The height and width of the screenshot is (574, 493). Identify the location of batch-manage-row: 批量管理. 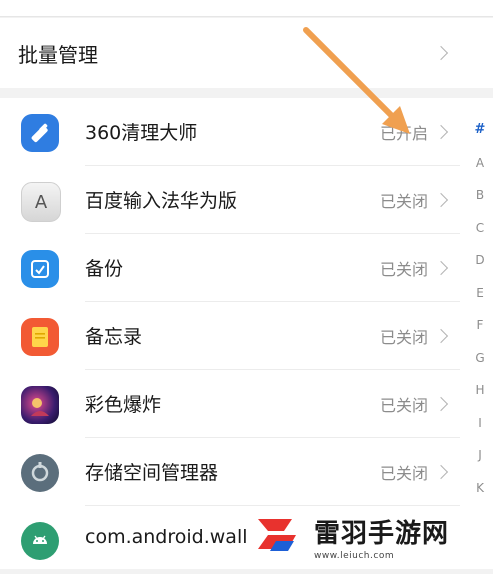
(246, 53).